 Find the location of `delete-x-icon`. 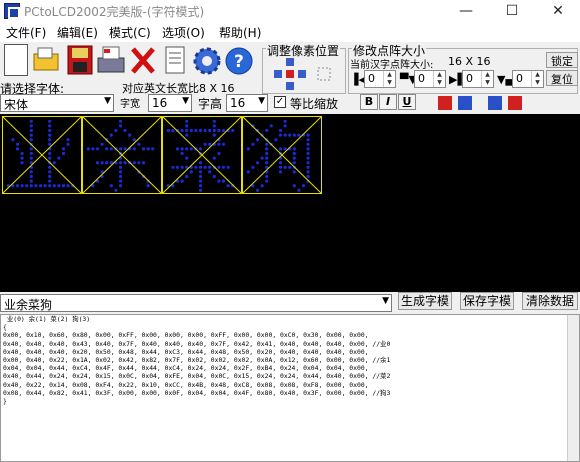

delete-x-icon is located at coordinates (143, 61).